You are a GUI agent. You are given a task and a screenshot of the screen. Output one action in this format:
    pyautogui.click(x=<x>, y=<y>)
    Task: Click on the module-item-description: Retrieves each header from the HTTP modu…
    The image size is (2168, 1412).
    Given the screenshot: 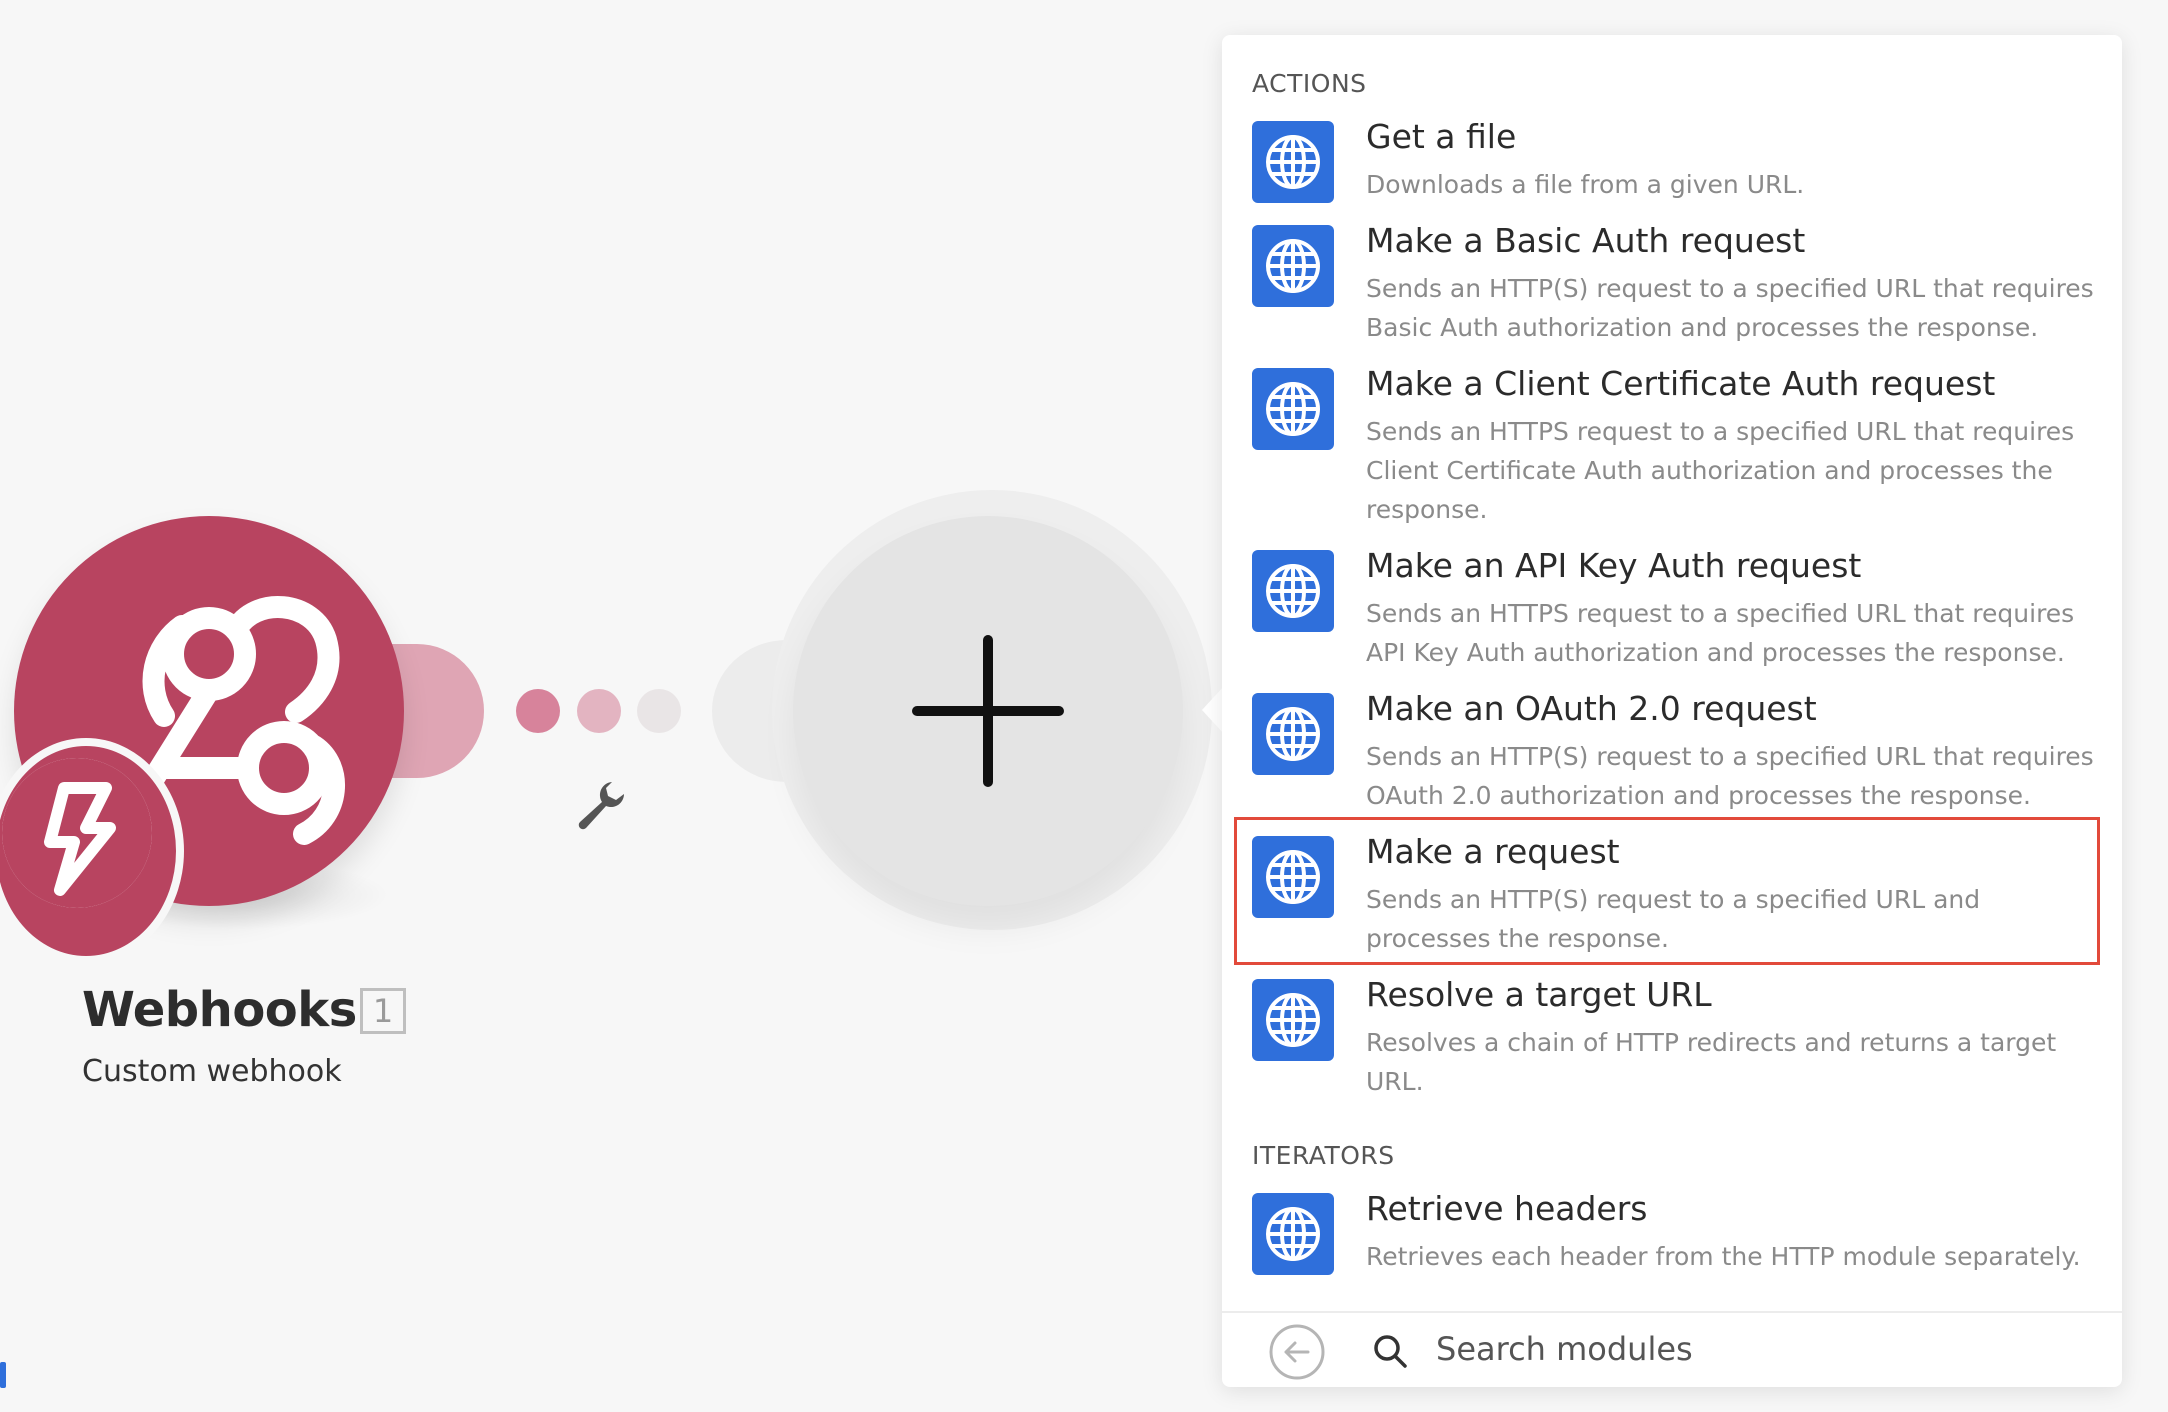 What is the action you would take?
    pyautogui.click(x=1723, y=1256)
    